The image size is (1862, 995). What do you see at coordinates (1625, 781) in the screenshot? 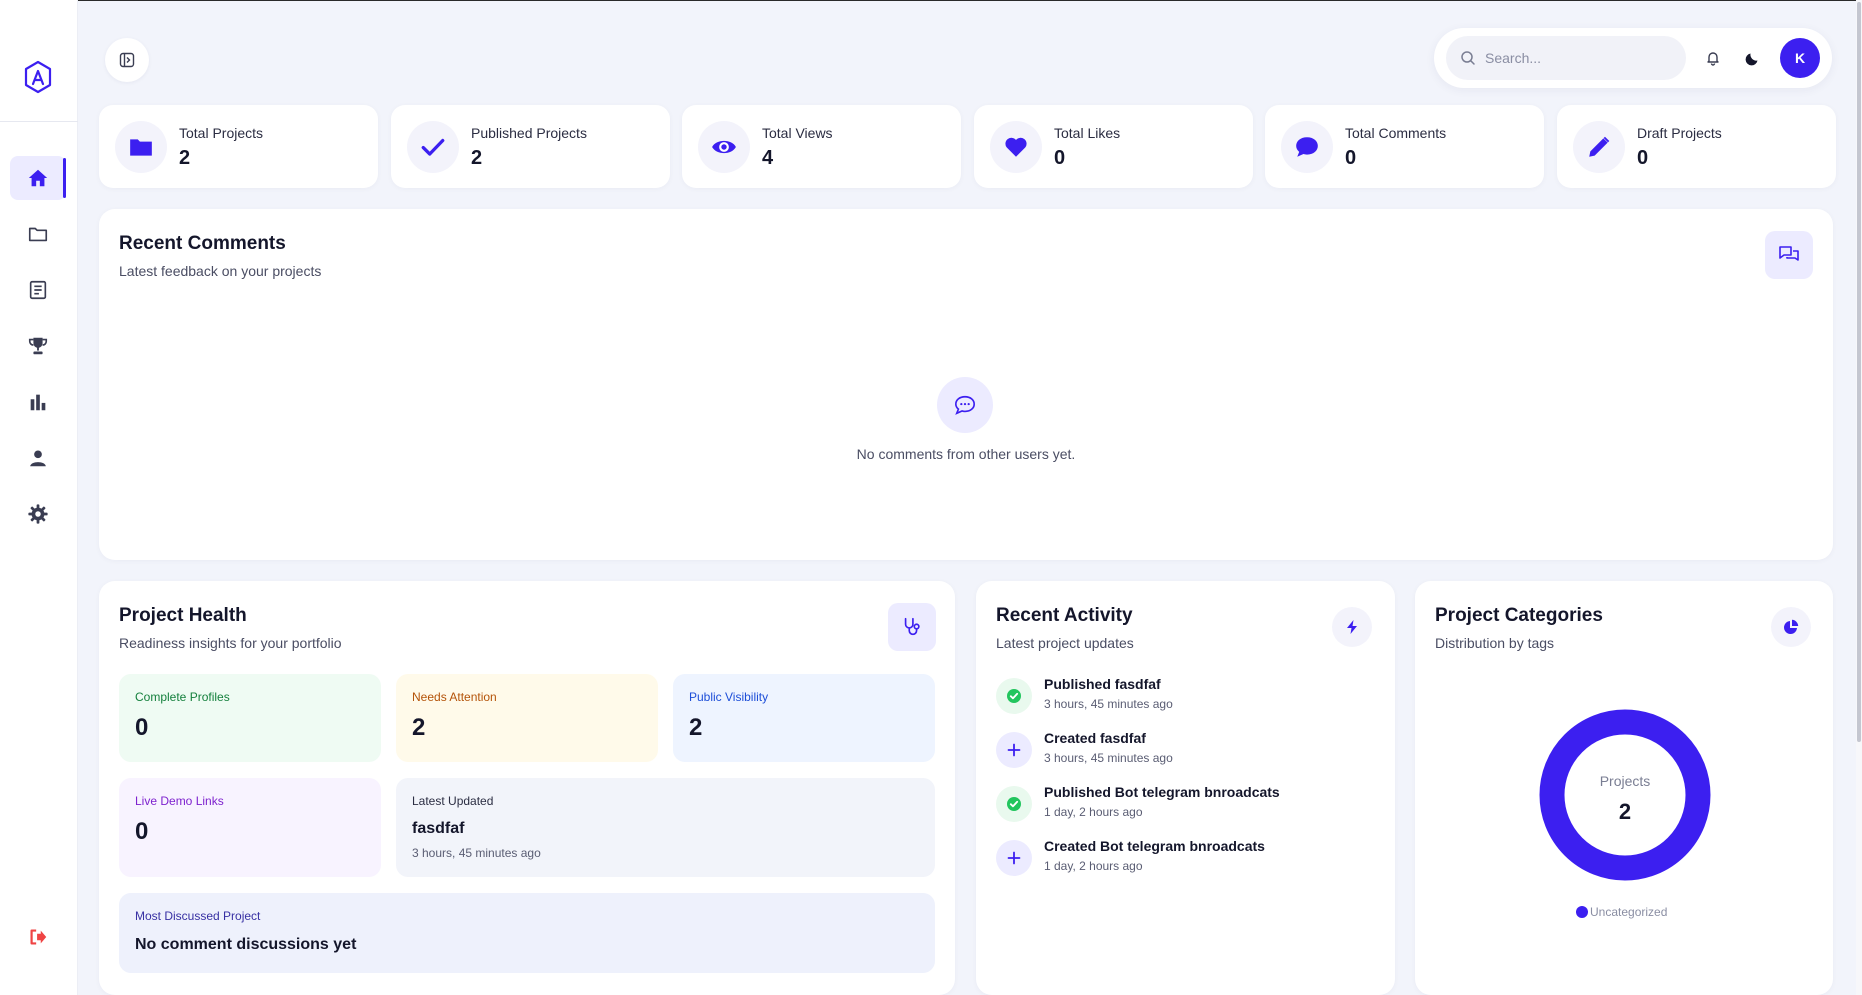
I see `donut-center-label: Projects` at bounding box center [1625, 781].